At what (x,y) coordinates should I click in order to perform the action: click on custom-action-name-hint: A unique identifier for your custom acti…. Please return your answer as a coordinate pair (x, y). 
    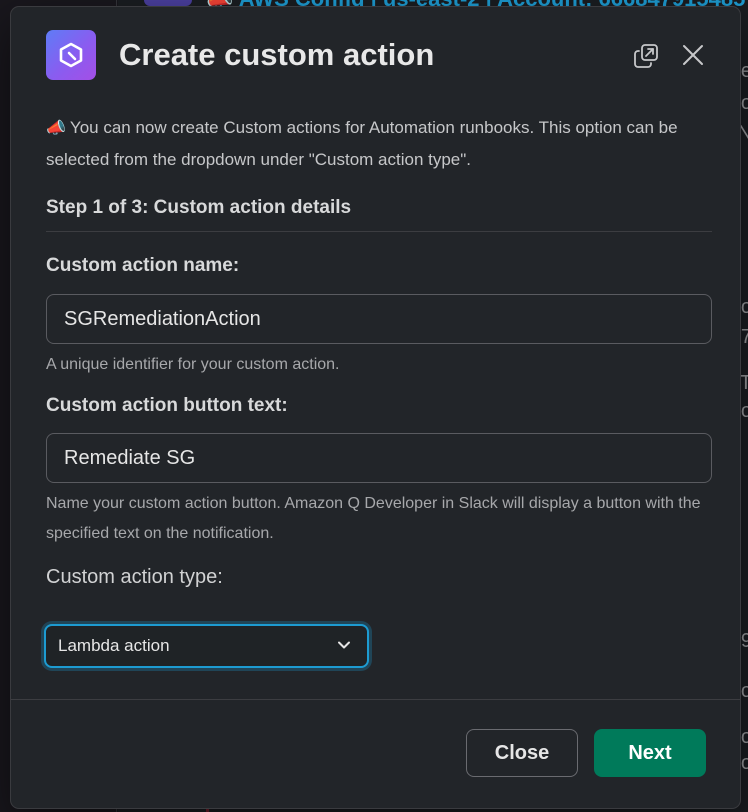
    Looking at the image, I should click on (193, 364).